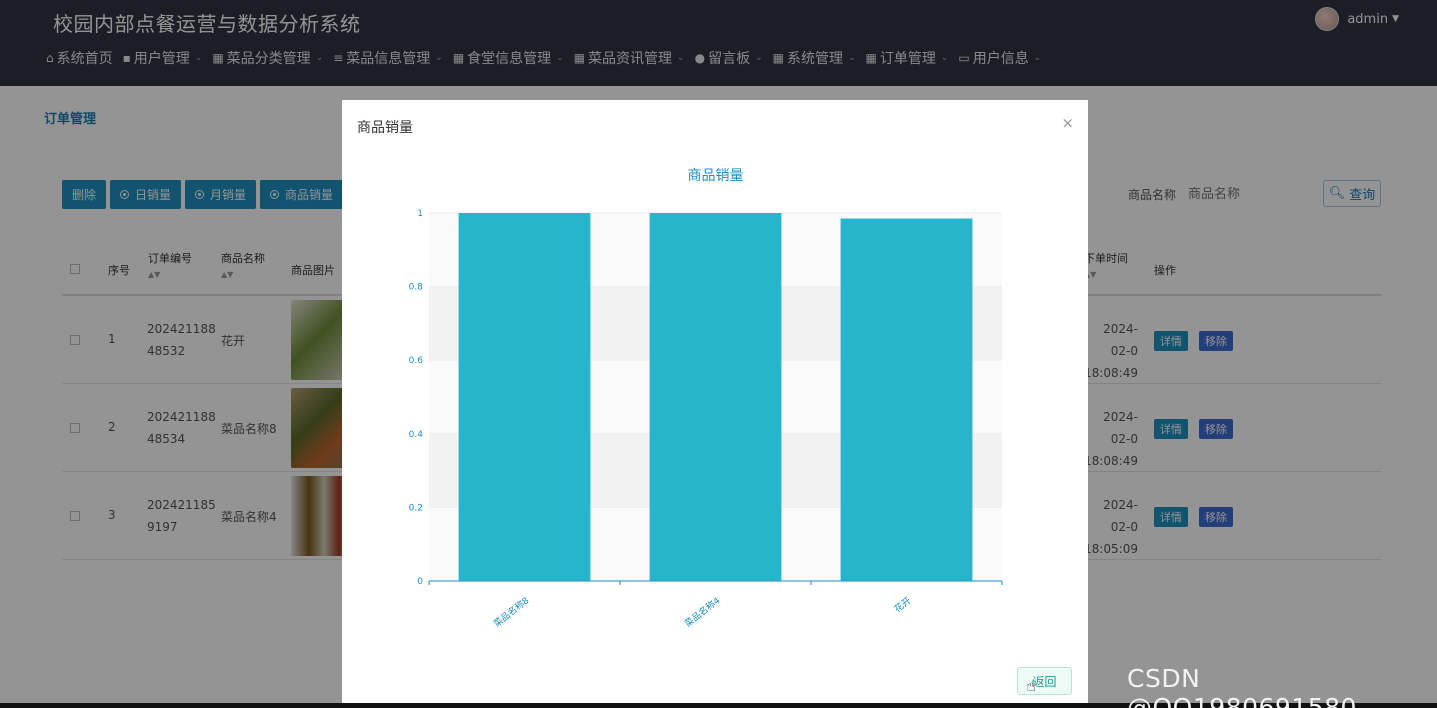 Image resolution: width=1437 pixels, height=708 pixels. I want to click on y-tick-label: 0.8, so click(416, 288).